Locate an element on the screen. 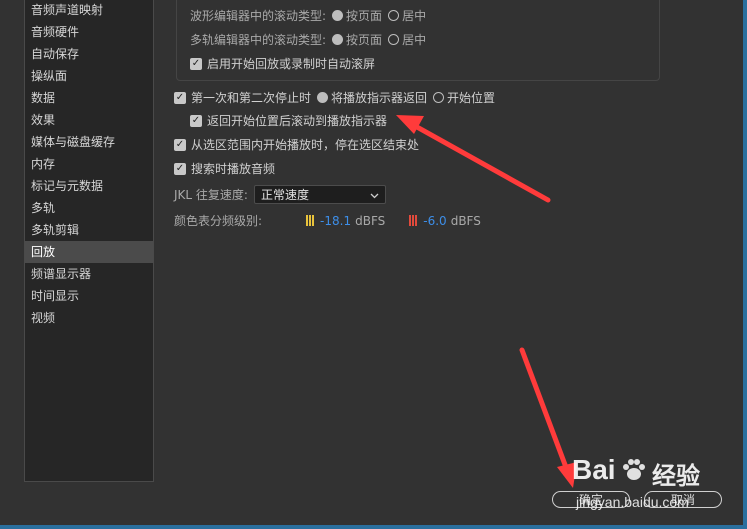  paw-icon is located at coordinates (634, 470).